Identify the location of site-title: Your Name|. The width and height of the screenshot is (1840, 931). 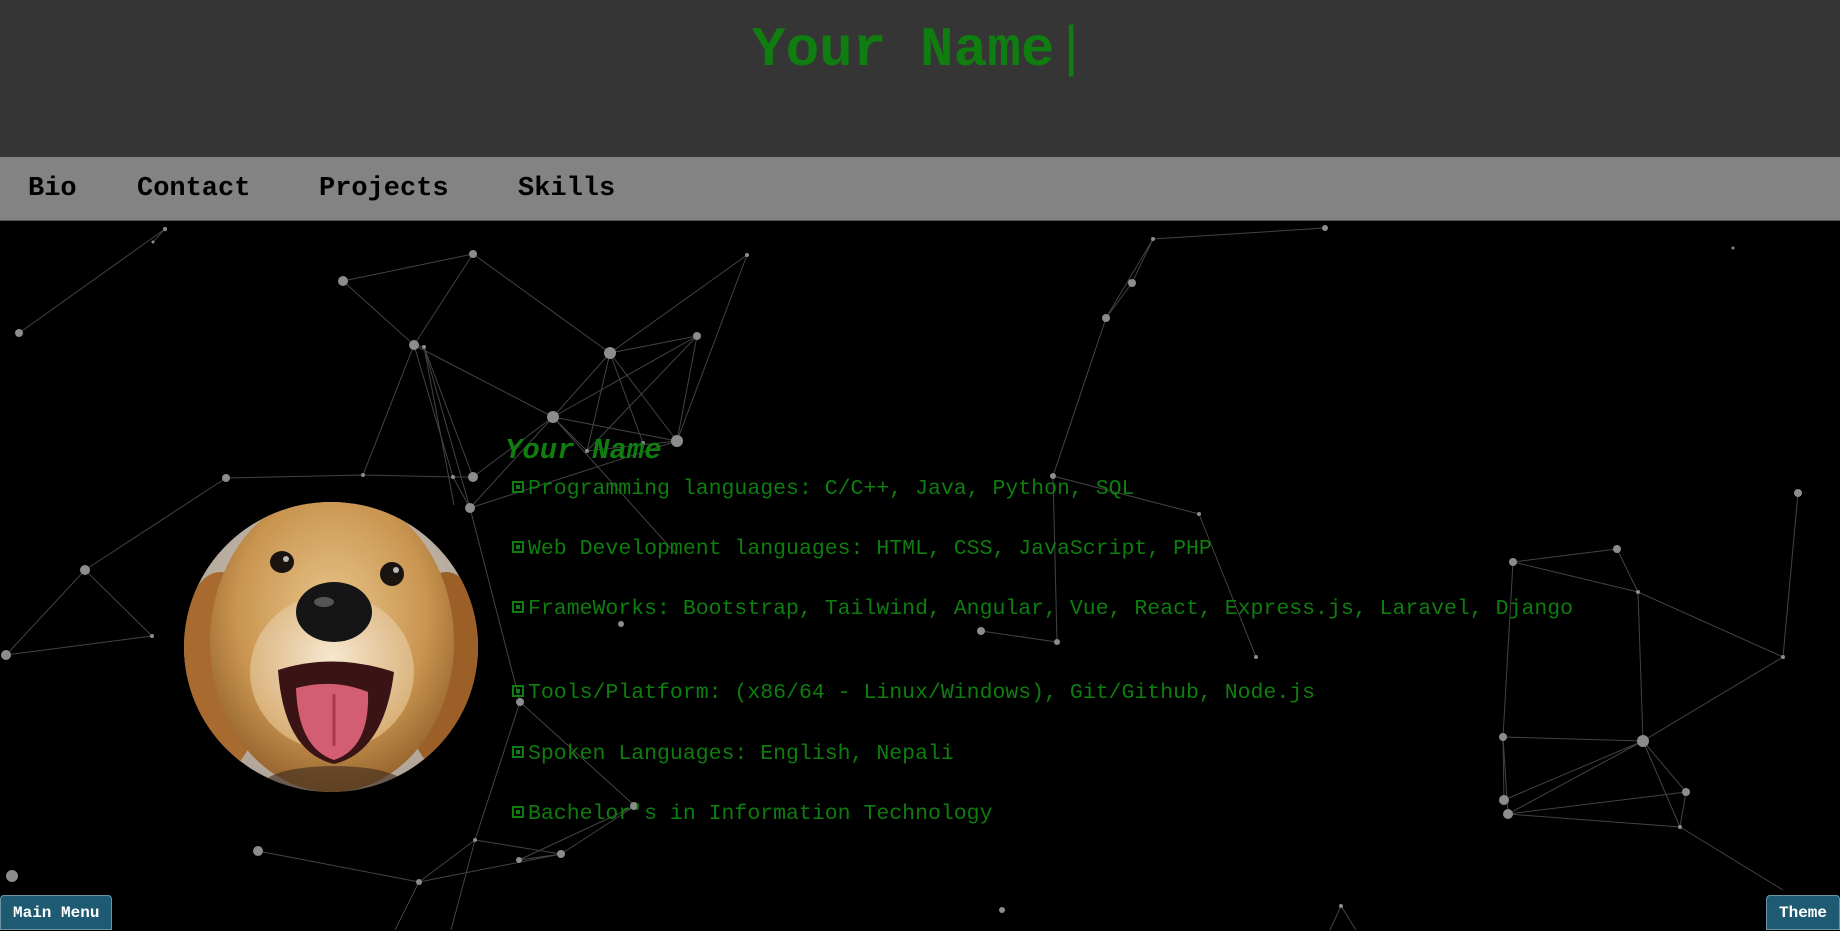
(920, 50).